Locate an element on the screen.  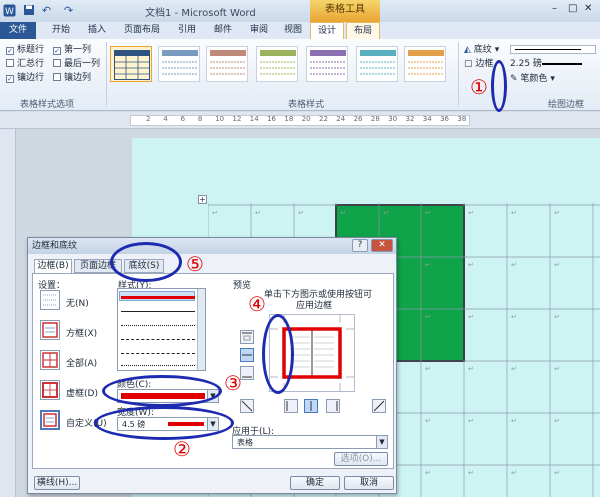
pen-color-button: ✎ 笔颜色 ▾ is located at coordinates (532, 79).